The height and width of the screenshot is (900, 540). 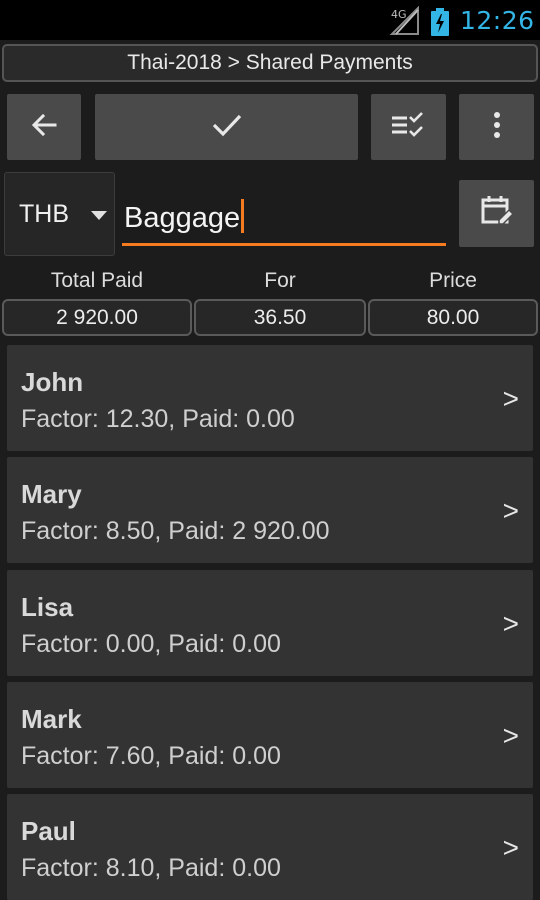 What do you see at coordinates (270, 63) in the screenshot?
I see `breadcrumb: Thai-2018 > Shared Payments` at bounding box center [270, 63].